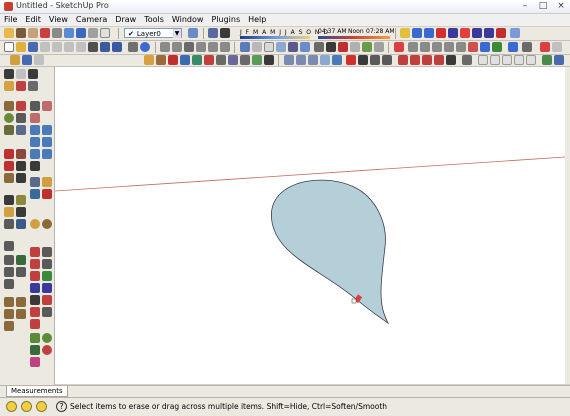  Describe the element at coordinates (9, 200) in the screenshot. I see `components-left-icon` at that location.